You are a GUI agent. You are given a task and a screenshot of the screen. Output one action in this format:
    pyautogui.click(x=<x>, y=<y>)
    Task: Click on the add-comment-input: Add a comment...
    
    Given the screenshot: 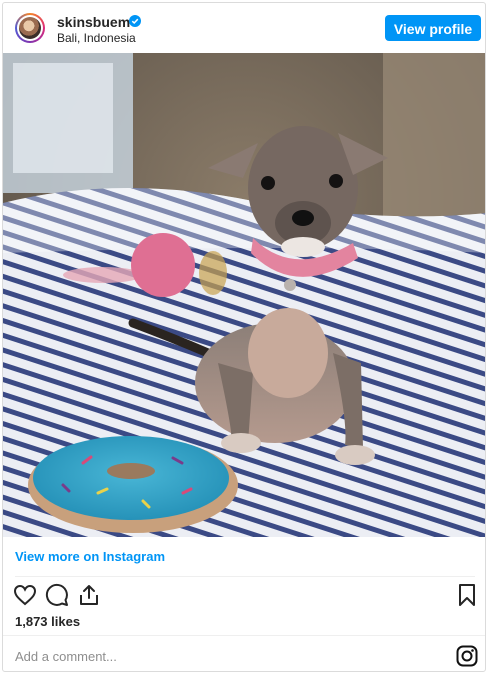 What is the action you would take?
    pyautogui.click(x=66, y=656)
    